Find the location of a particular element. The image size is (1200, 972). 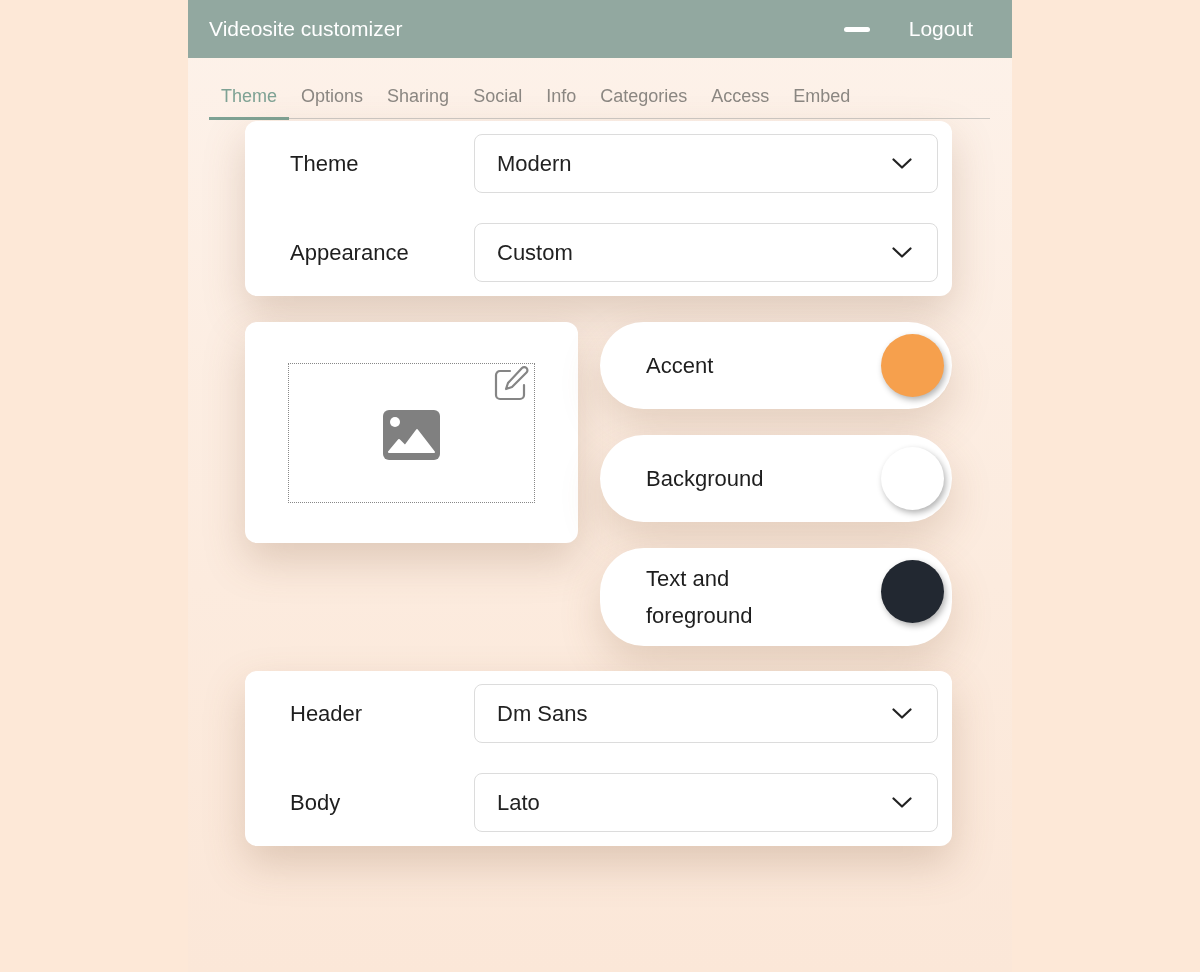

image-drop-area is located at coordinates (411, 433).